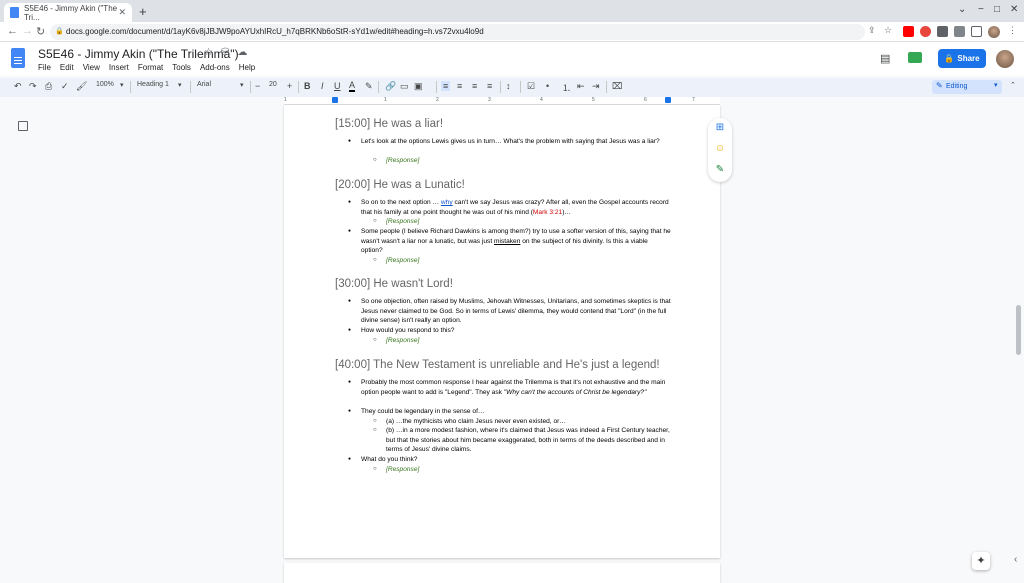 The height and width of the screenshot is (583, 1024). What do you see at coordinates (872, 30) in the screenshot?
I see `share-page-icon: ⇪` at bounding box center [872, 30].